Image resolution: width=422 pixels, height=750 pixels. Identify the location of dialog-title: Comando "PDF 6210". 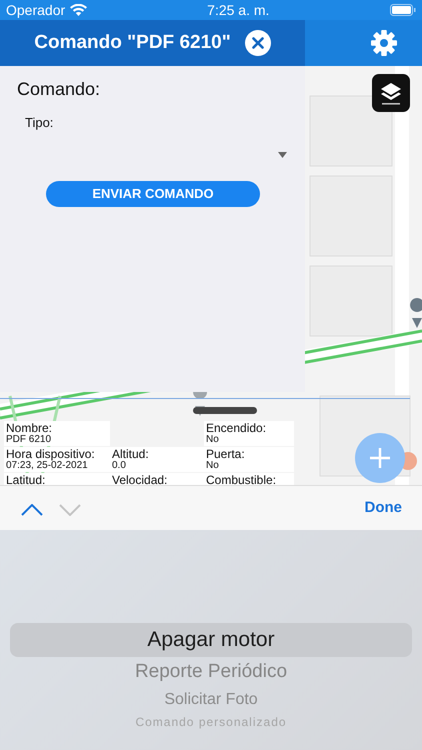
(132, 42).